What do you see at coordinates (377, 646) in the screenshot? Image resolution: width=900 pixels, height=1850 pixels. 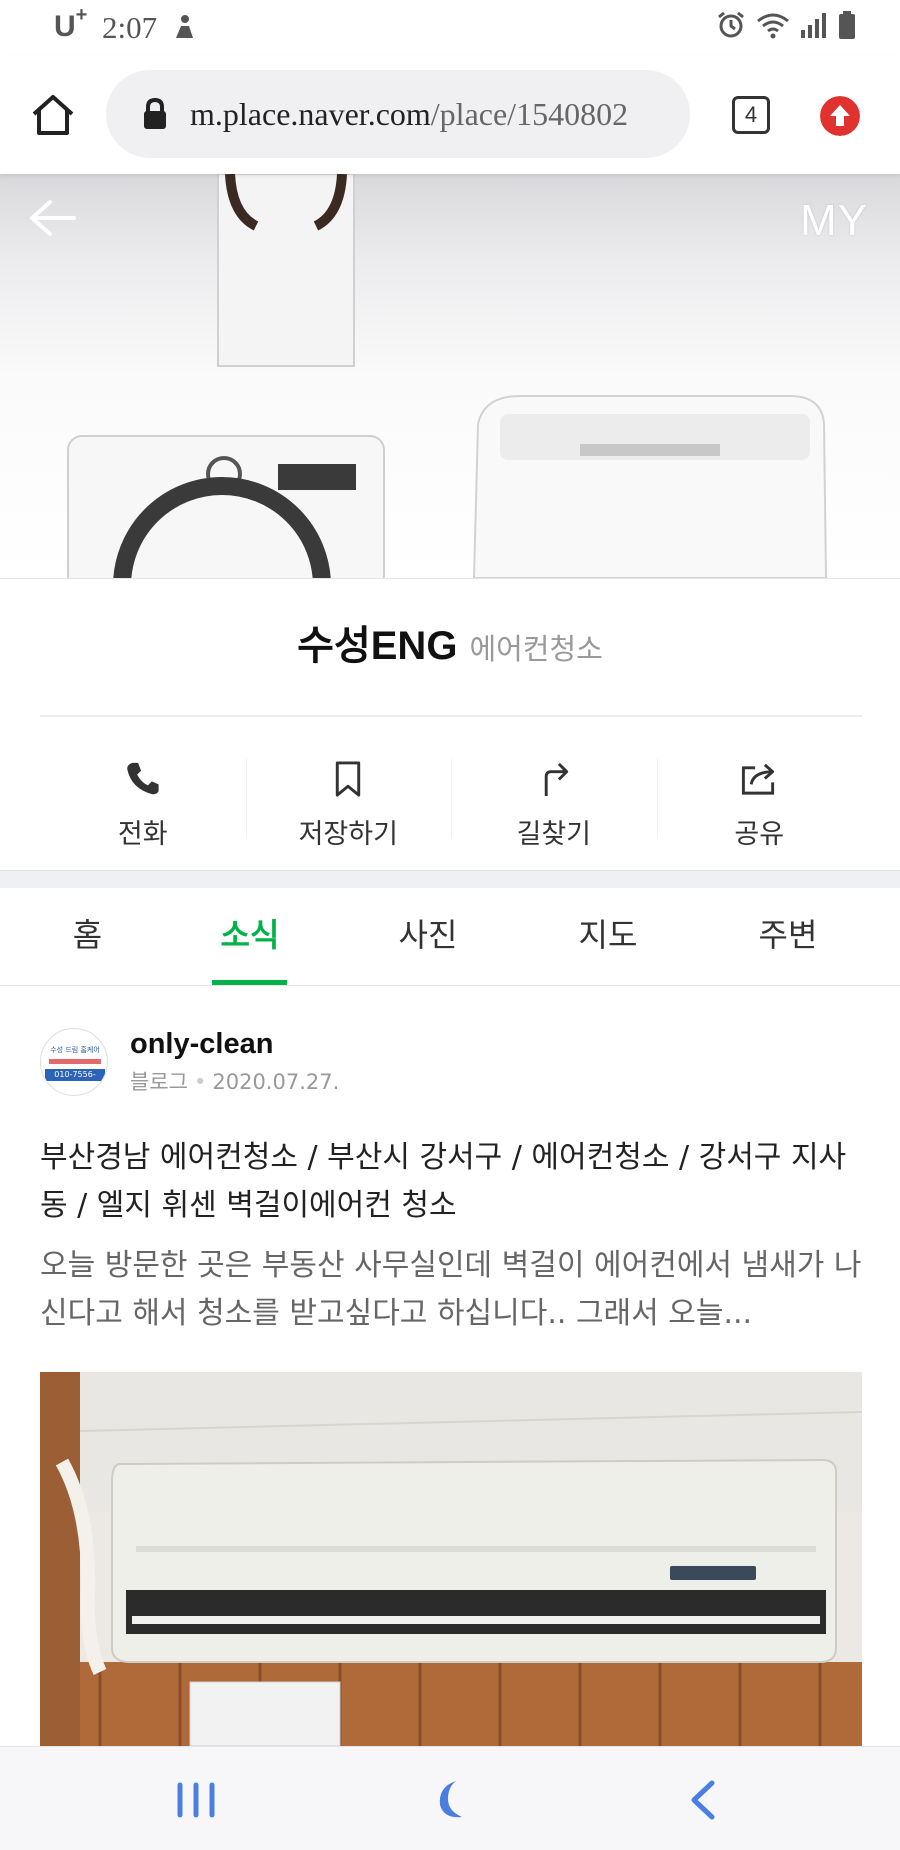 I see `place-name: 수성ENG` at bounding box center [377, 646].